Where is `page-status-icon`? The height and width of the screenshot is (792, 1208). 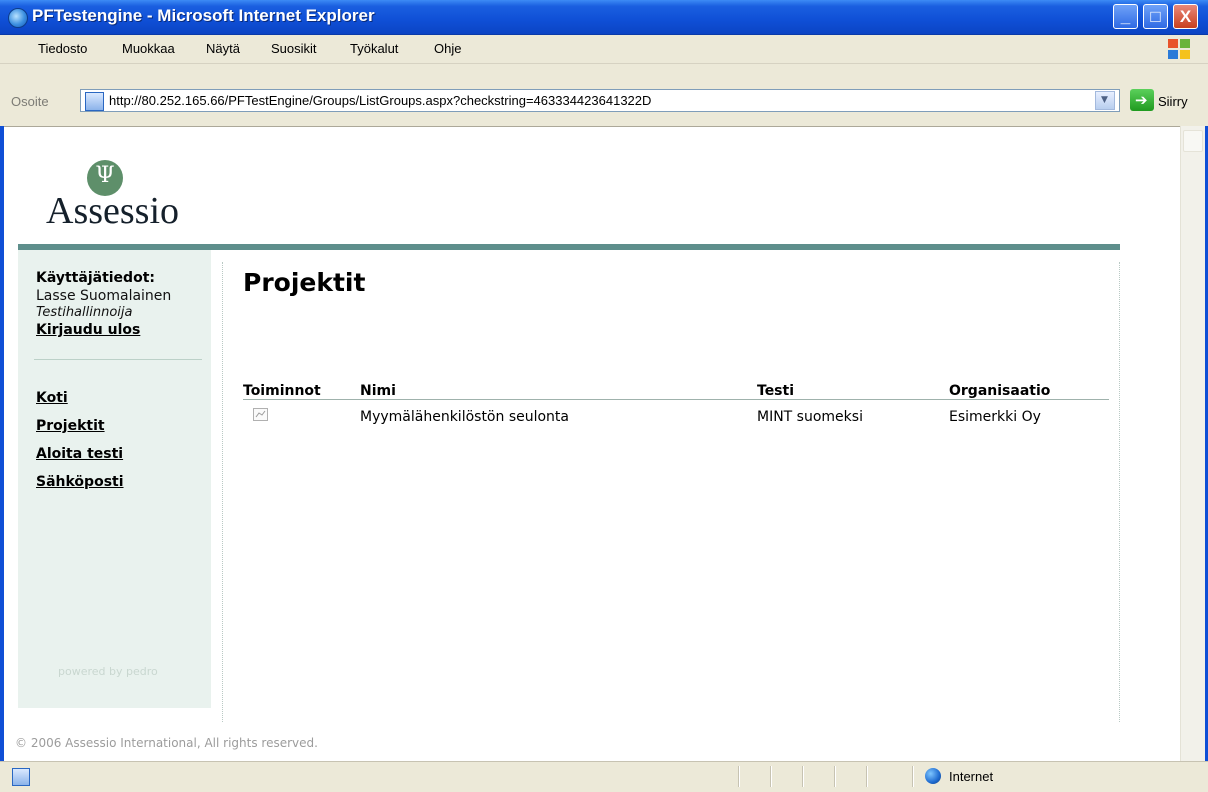
page-status-icon is located at coordinates (21, 777).